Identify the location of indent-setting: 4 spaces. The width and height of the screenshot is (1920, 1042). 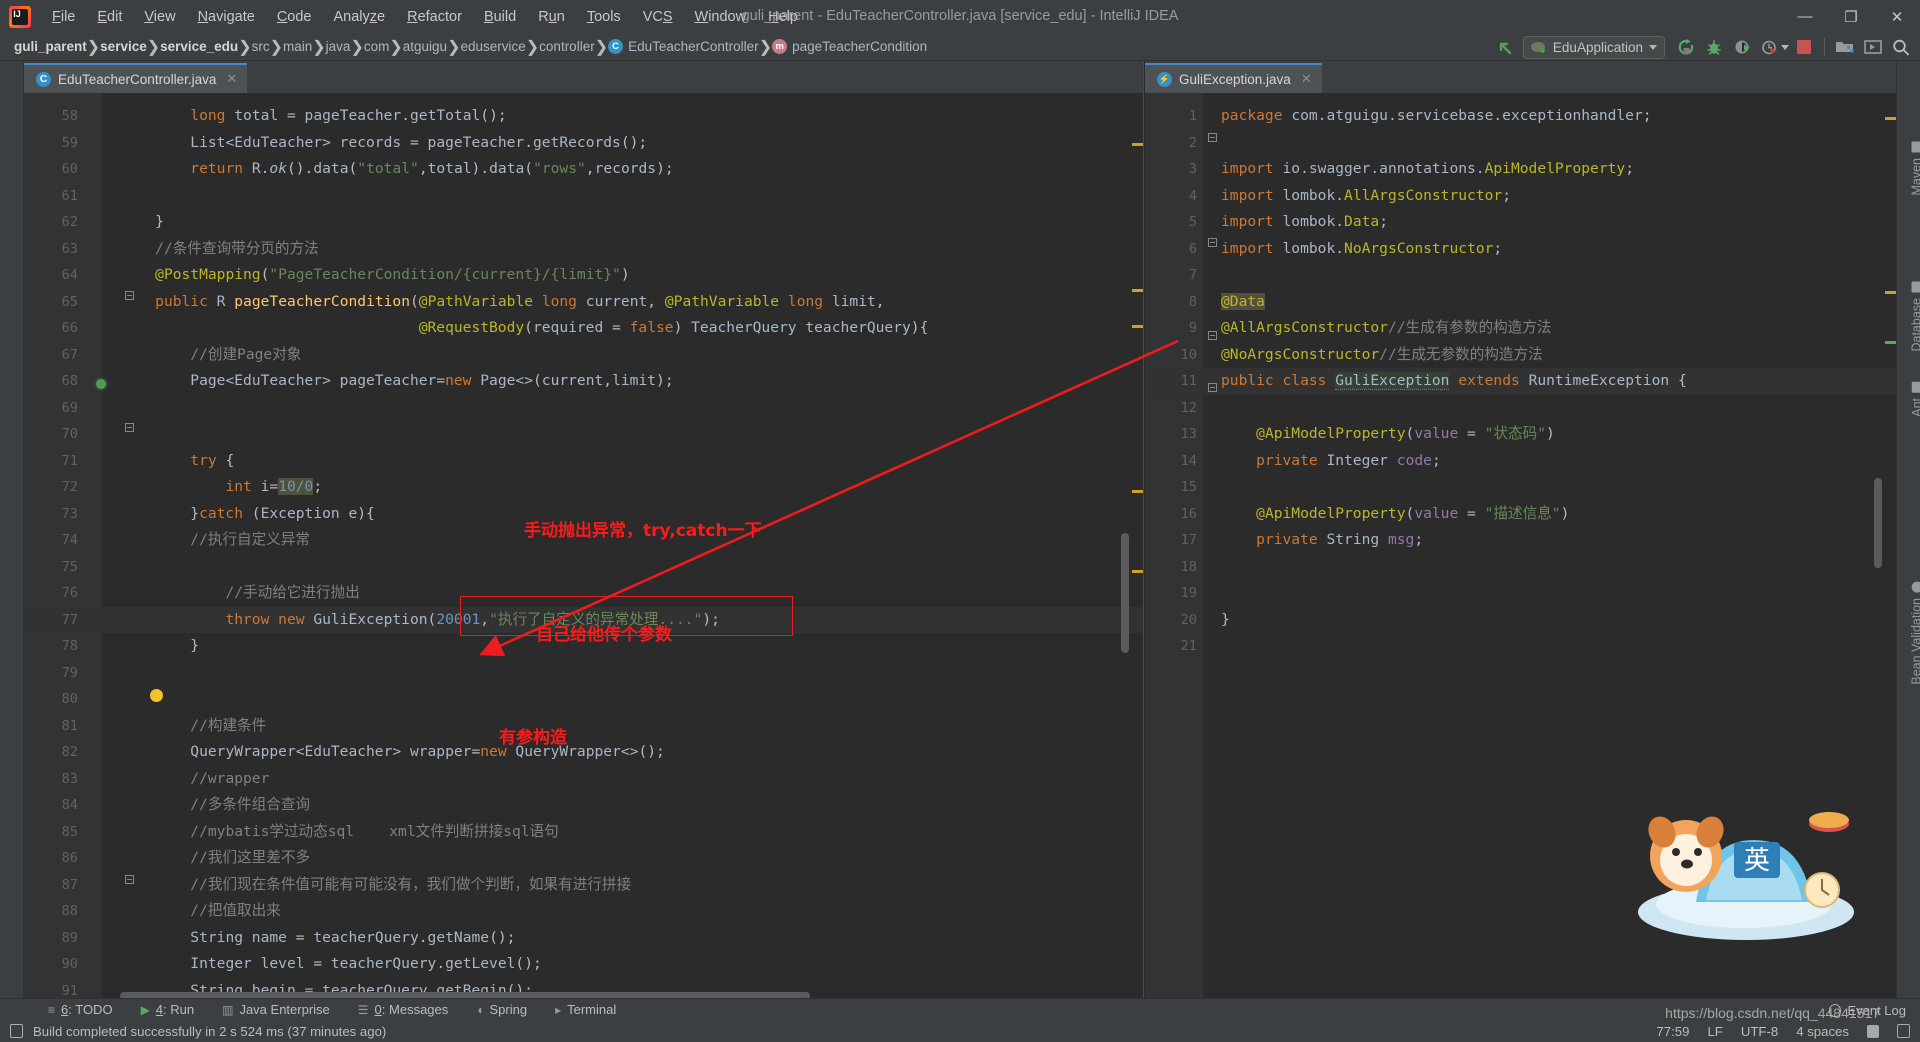
(1822, 1031).